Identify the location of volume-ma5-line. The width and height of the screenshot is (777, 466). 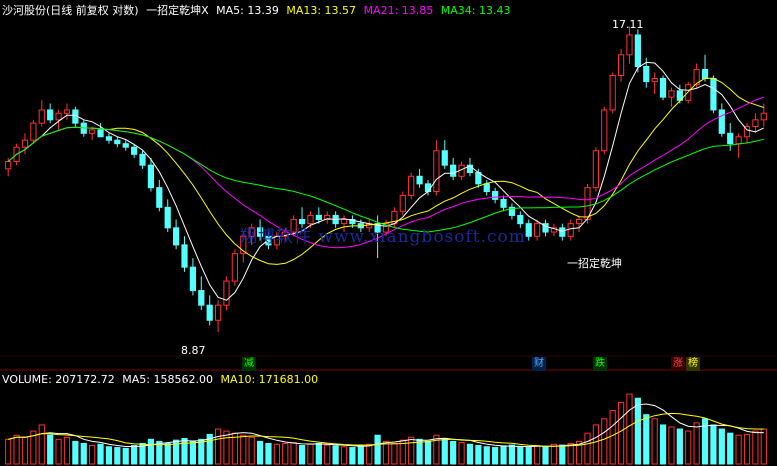
(386, 425).